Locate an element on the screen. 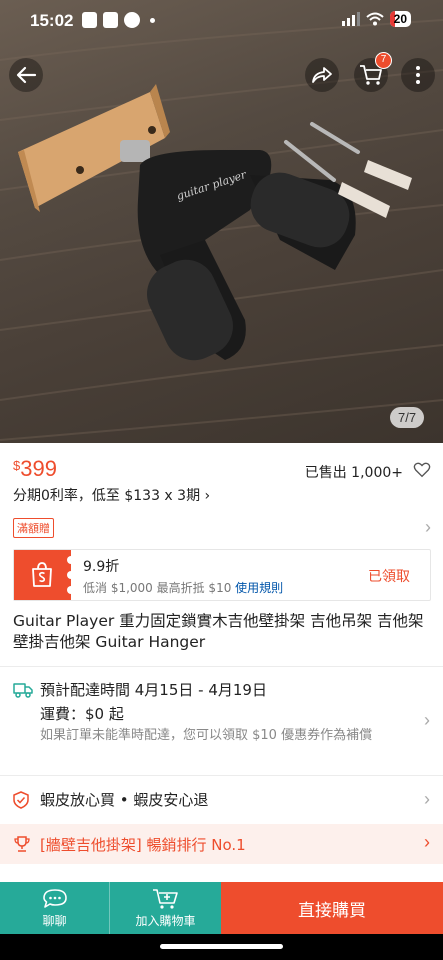 This screenshot has width=443, height=960. home-indicator is located at coordinates (221, 946).